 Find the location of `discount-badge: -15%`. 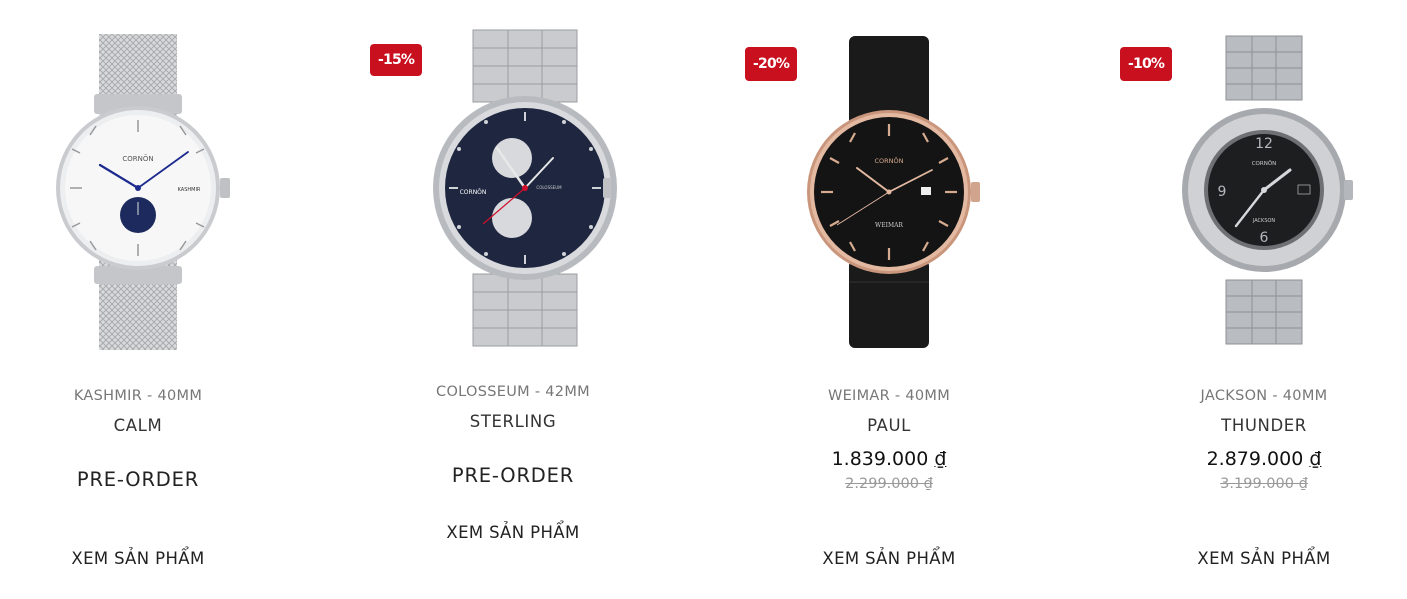

discount-badge: -15% is located at coordinates (396, 60).